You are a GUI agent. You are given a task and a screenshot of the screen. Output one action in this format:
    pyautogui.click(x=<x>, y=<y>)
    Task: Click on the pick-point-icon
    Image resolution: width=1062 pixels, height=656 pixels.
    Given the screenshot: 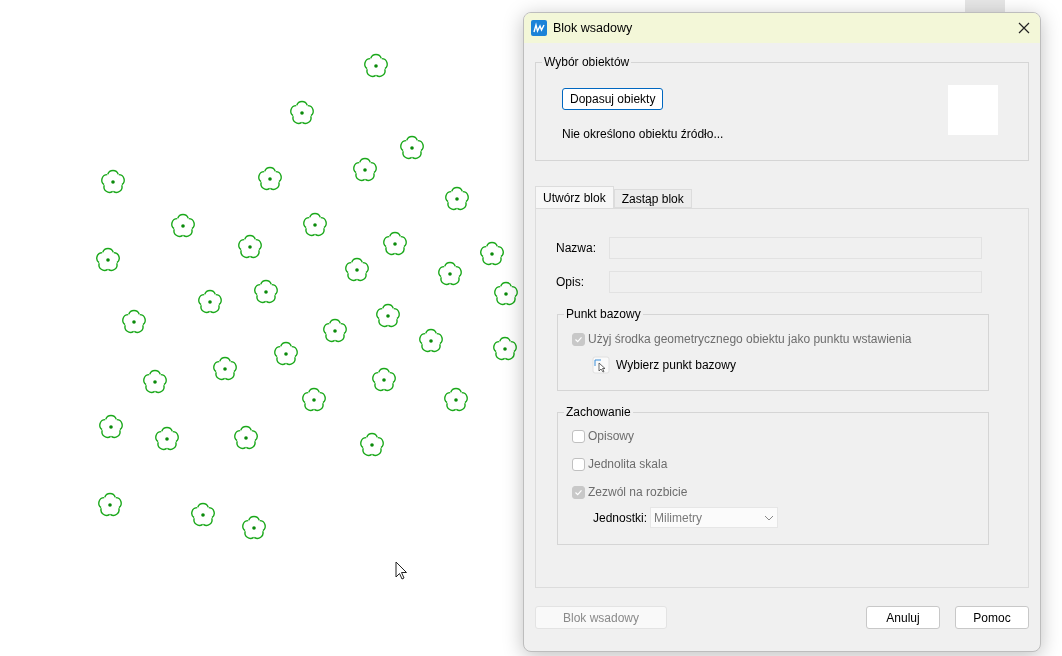 What is the action you would take?
    pyautogui.click(x=601, y=365)
    